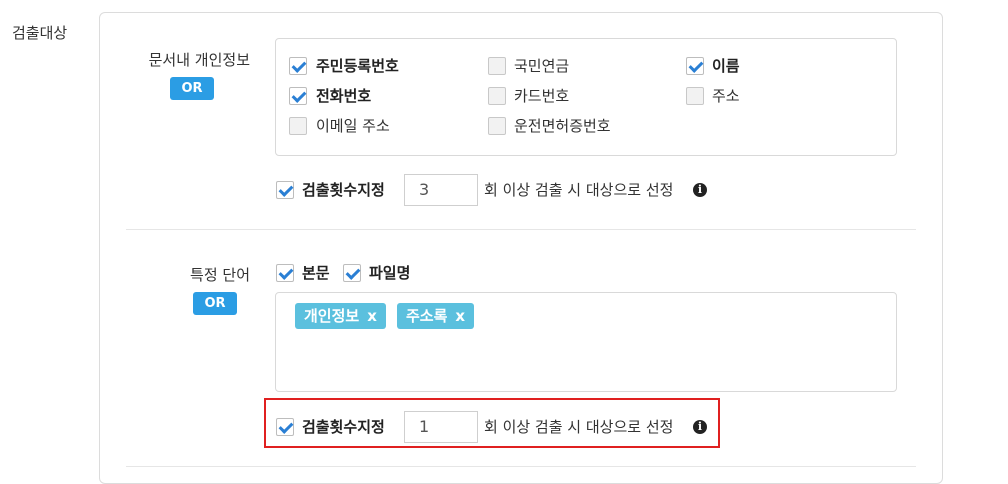 The height and width of the screenshot is (484, 1008). I want to click on checkbox-address, so click(695, 96).